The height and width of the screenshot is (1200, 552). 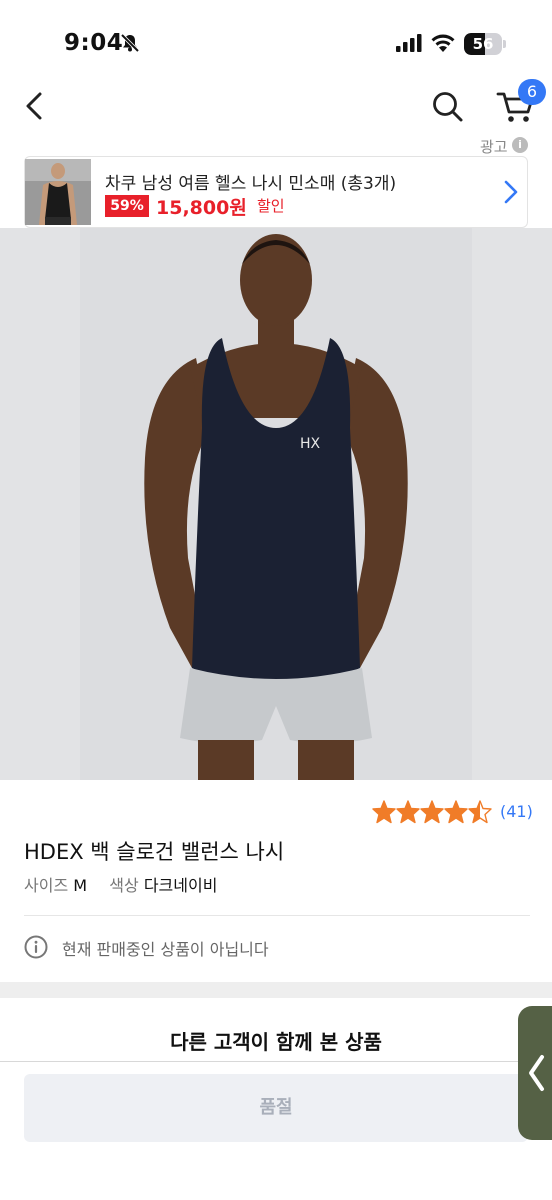 I want to click on battery-percent: 56, so click(x=483, y=44).